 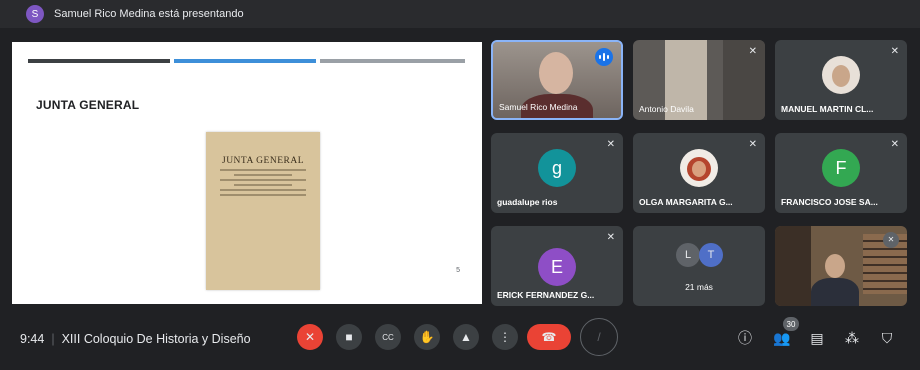 I want to click on presenting-text: Samuel Rico Medina está presentando, so click(x=149, y=14).